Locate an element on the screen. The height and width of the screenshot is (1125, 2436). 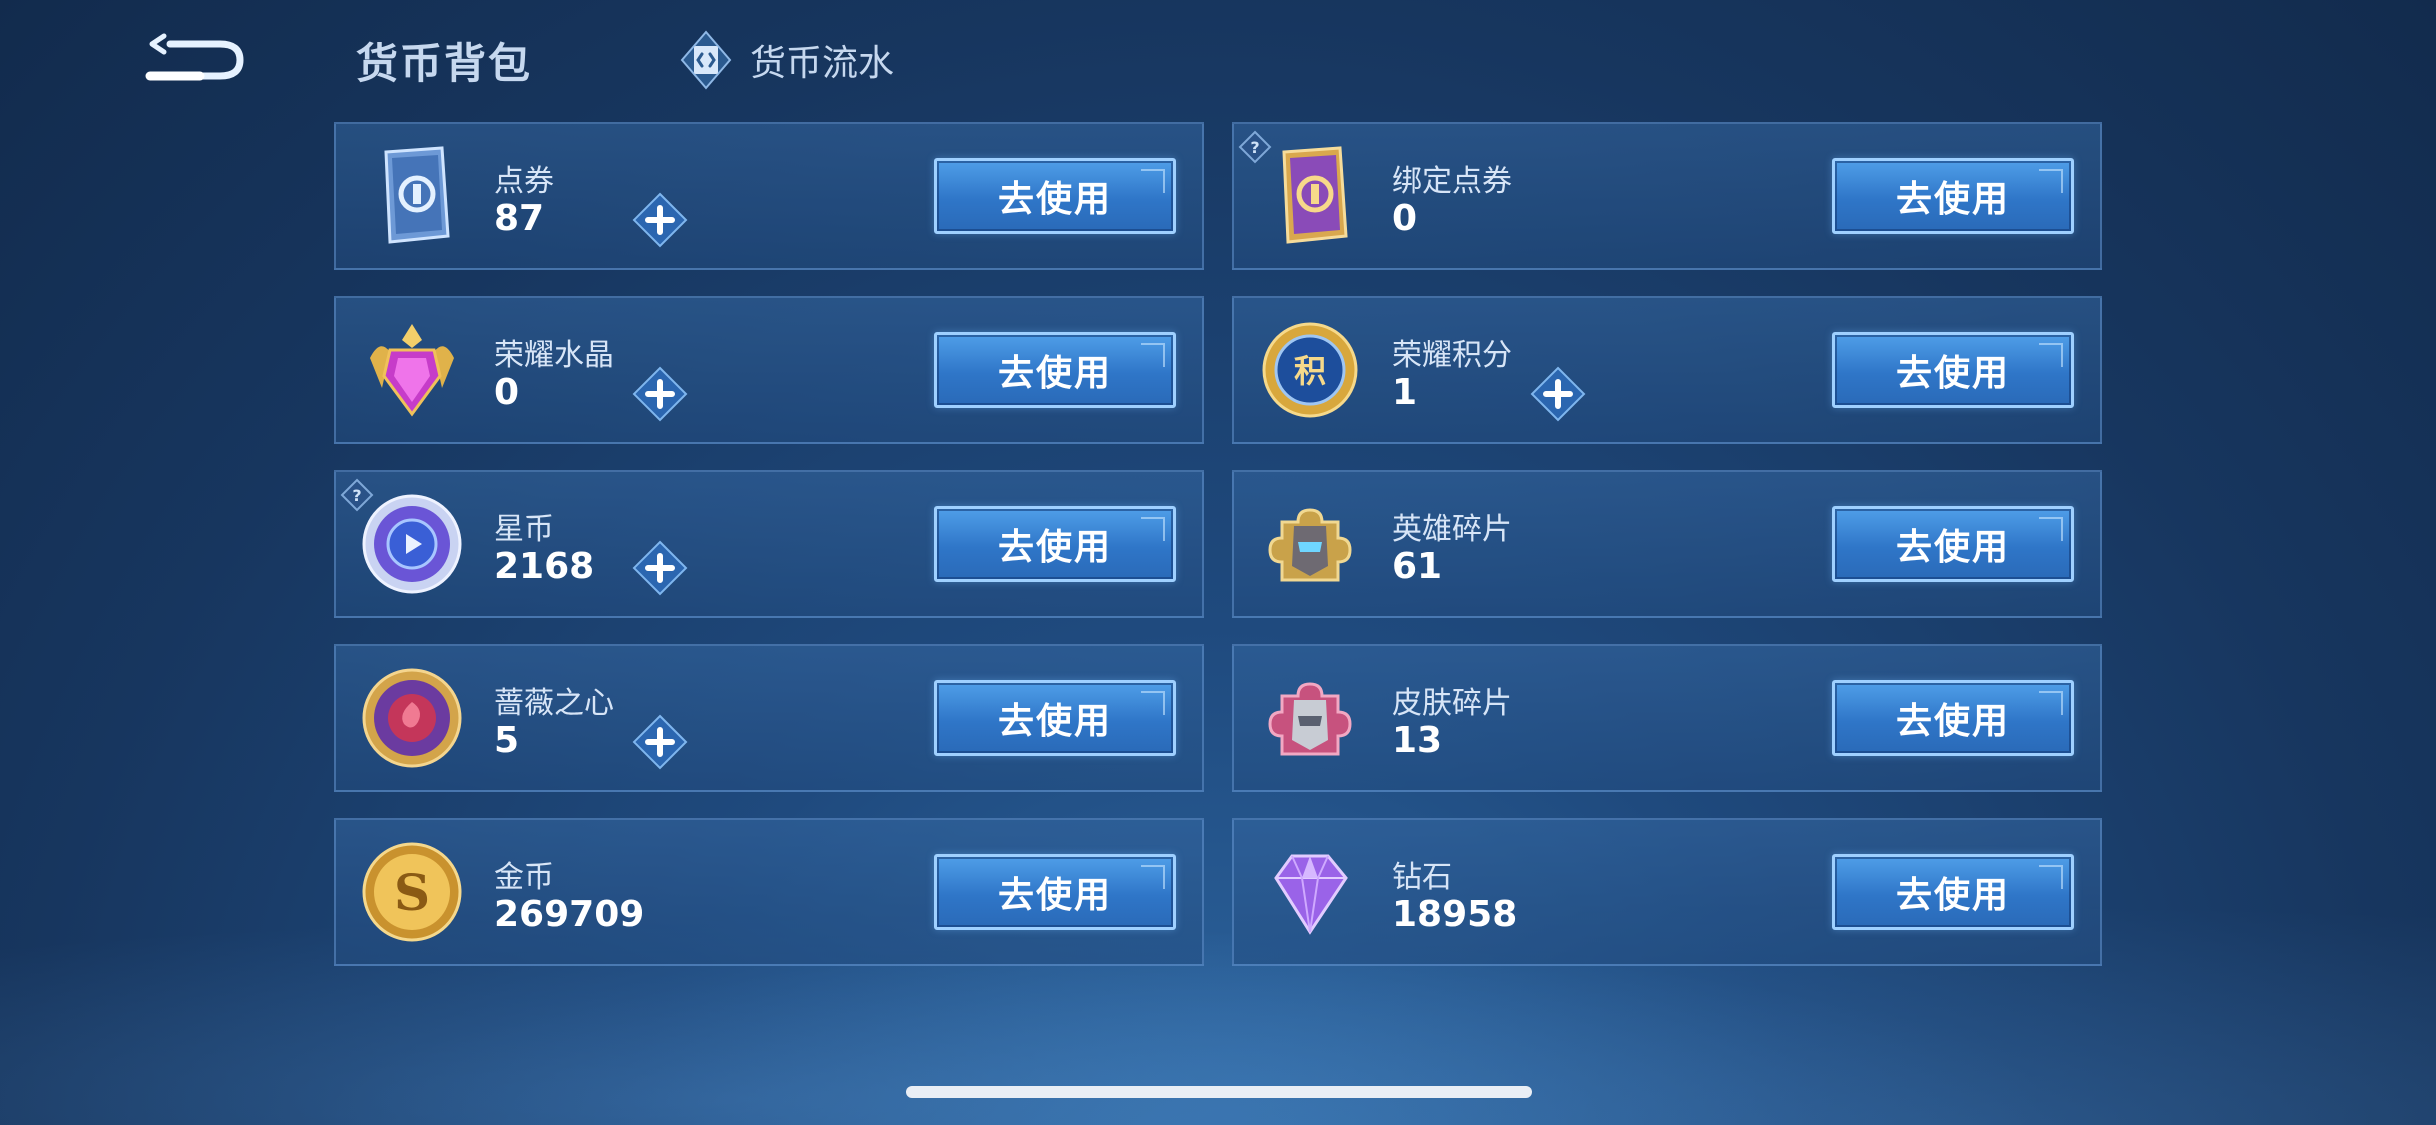
item-name: 皮肤碎片 is located at coordinates (1452, 703).